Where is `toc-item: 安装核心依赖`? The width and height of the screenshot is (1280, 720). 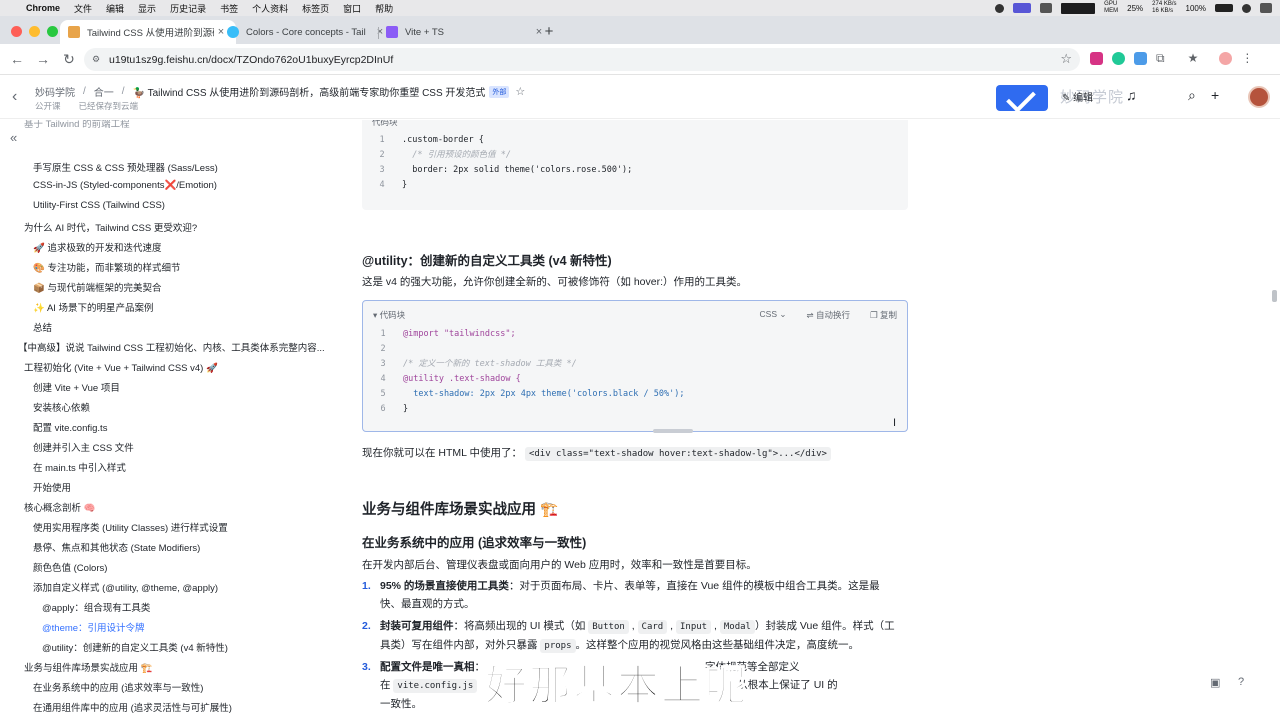
toc-item: 安装核心依赖 is located at coordinates (61, 407).